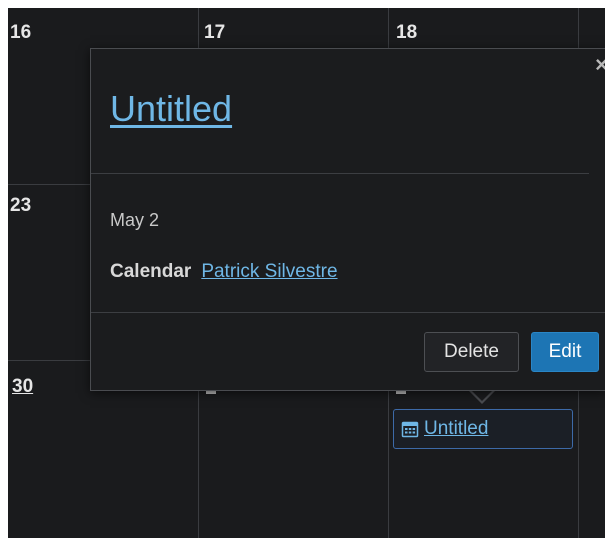 This screenshot has height=538, width=605. Describe the element at coordinates (171, 109) in the screenshot. I see `event-title-link: Untitled` at that location.